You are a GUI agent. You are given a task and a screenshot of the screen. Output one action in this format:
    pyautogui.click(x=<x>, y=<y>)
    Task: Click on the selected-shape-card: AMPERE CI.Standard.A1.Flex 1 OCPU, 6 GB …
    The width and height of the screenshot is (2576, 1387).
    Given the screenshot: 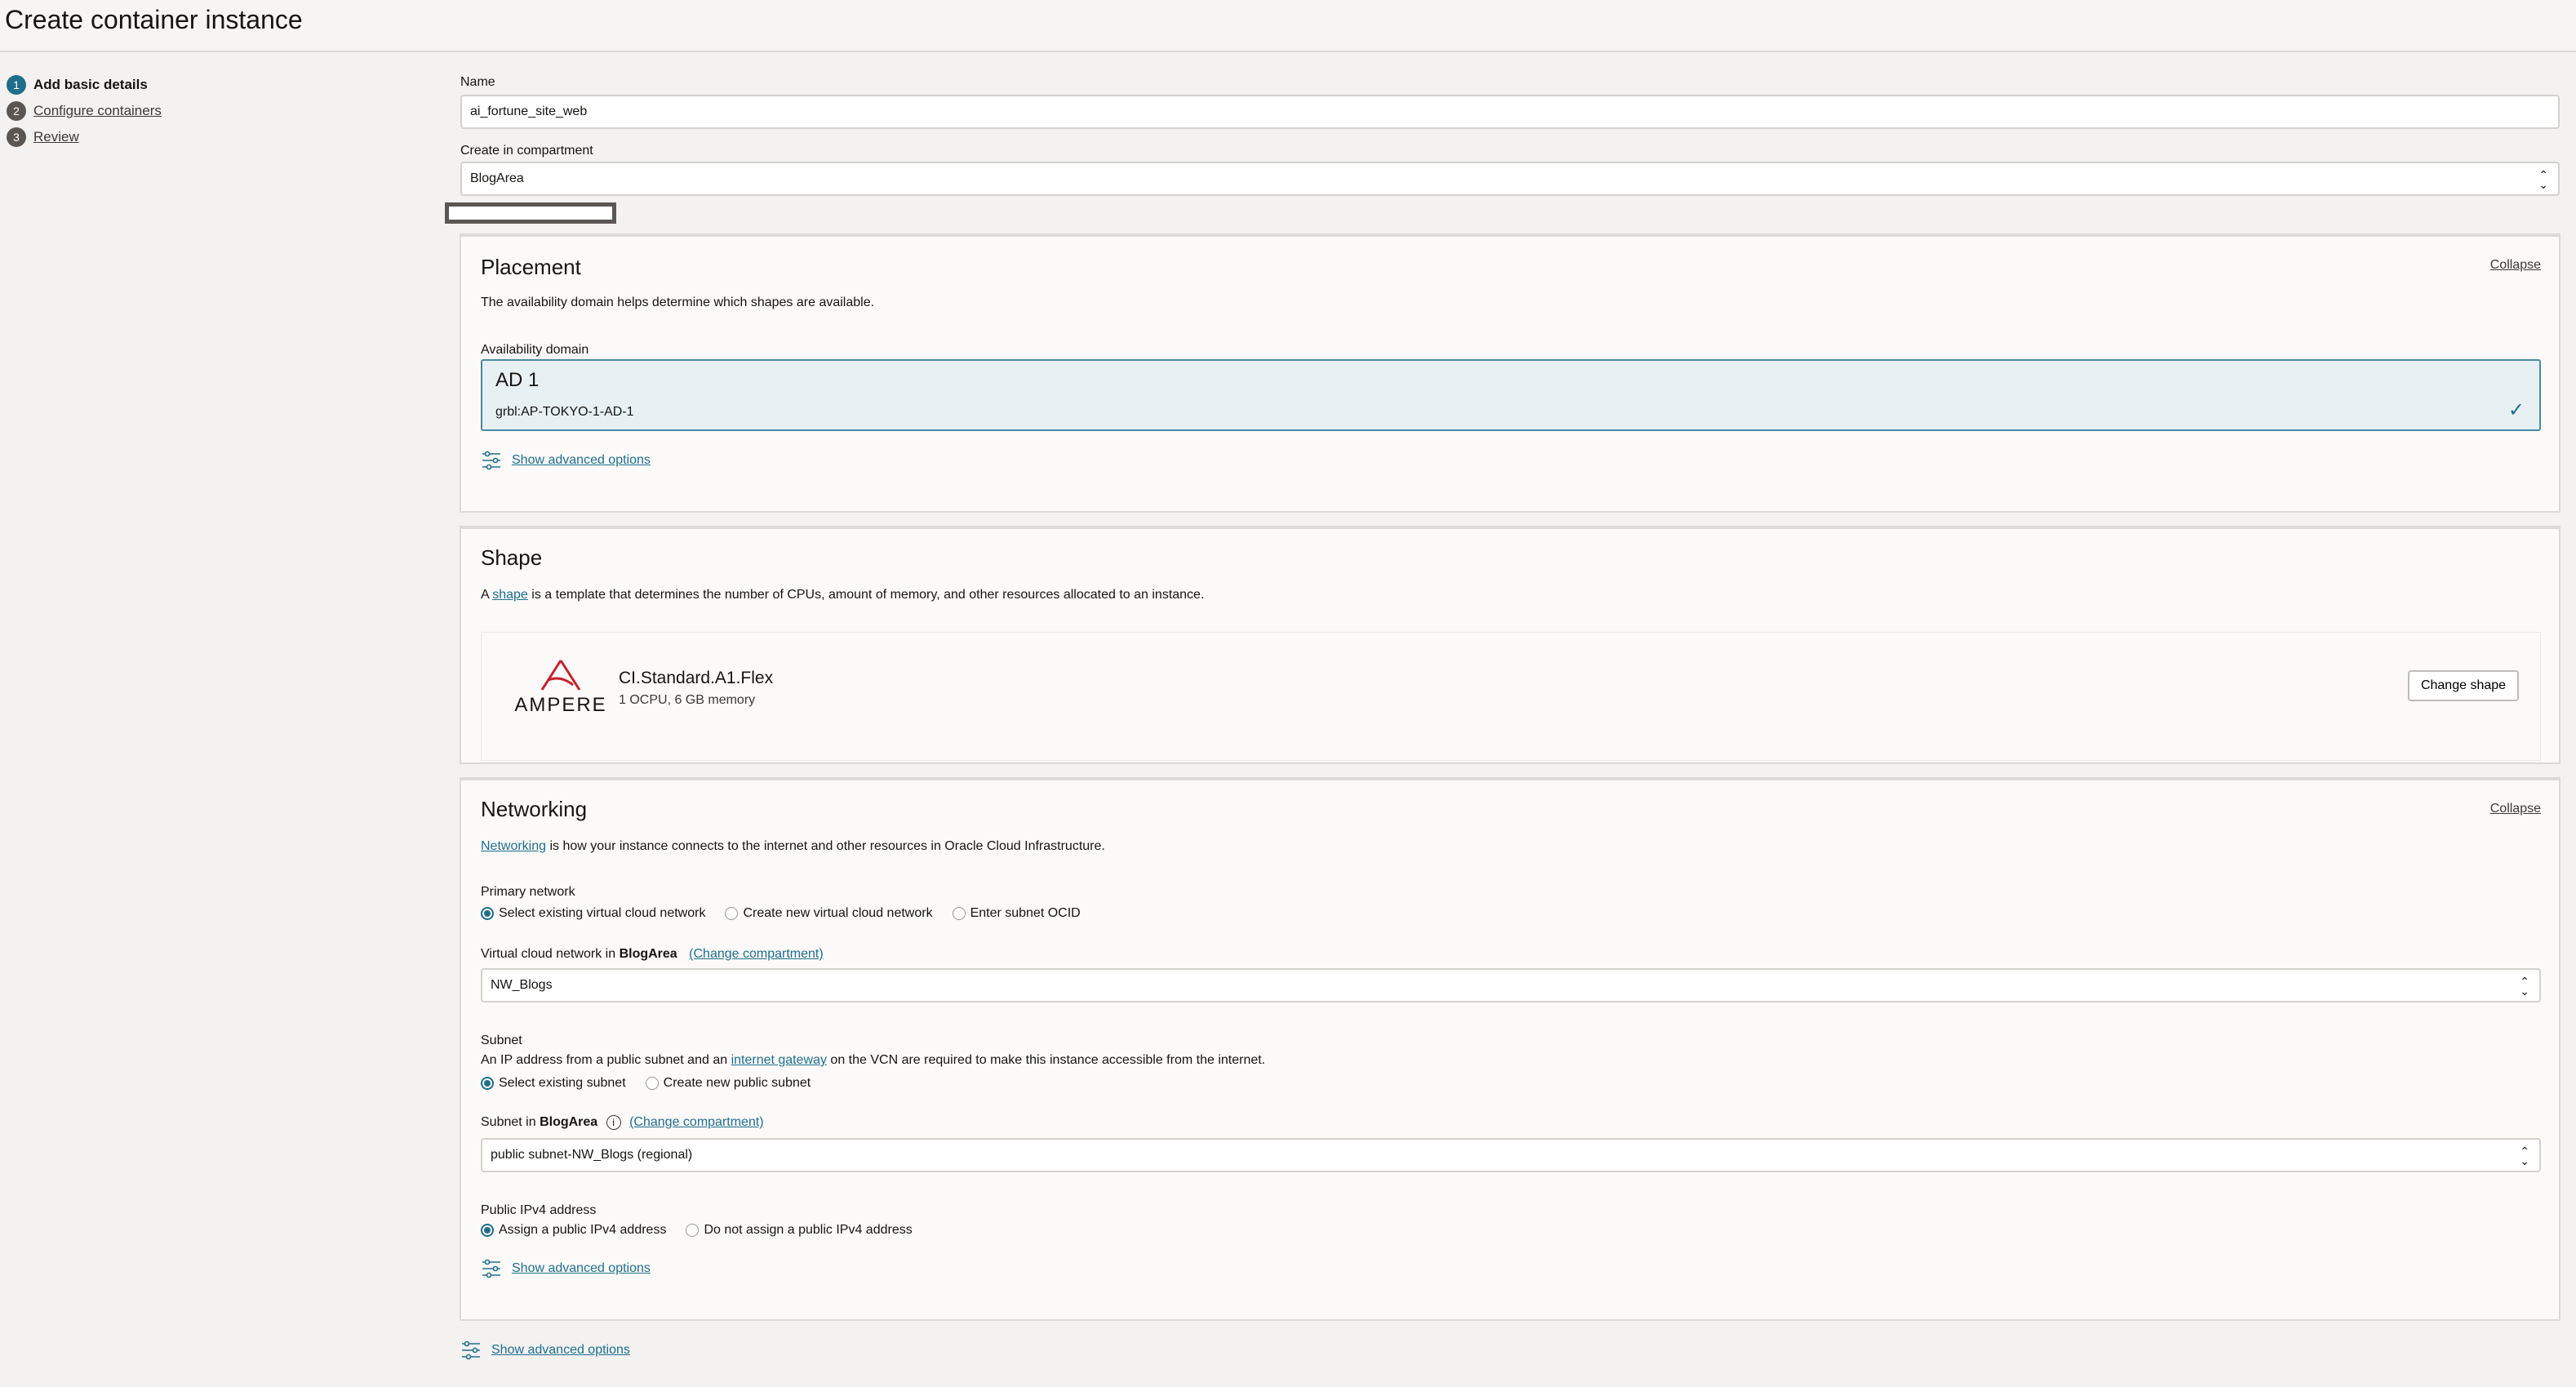 What is the action you would take?
    pyautogui.click(x=1511, y=696)
    